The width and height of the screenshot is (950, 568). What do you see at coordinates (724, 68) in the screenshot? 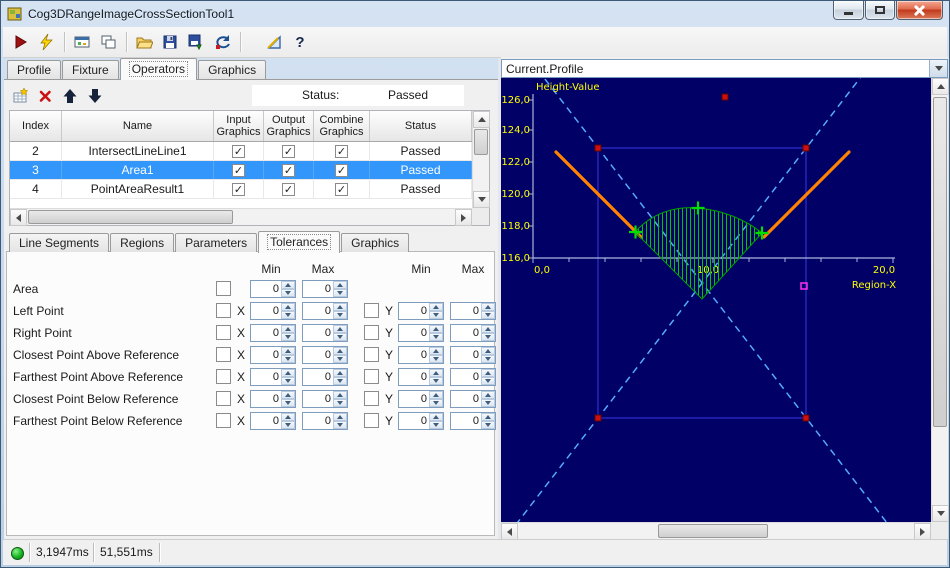
I see `profile-selector: Current.Profile` at bounding box center [724, 68].